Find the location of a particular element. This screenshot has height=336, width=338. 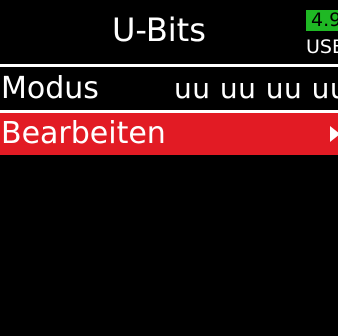

arrow-right-icon is located at coordinates (334, 134).